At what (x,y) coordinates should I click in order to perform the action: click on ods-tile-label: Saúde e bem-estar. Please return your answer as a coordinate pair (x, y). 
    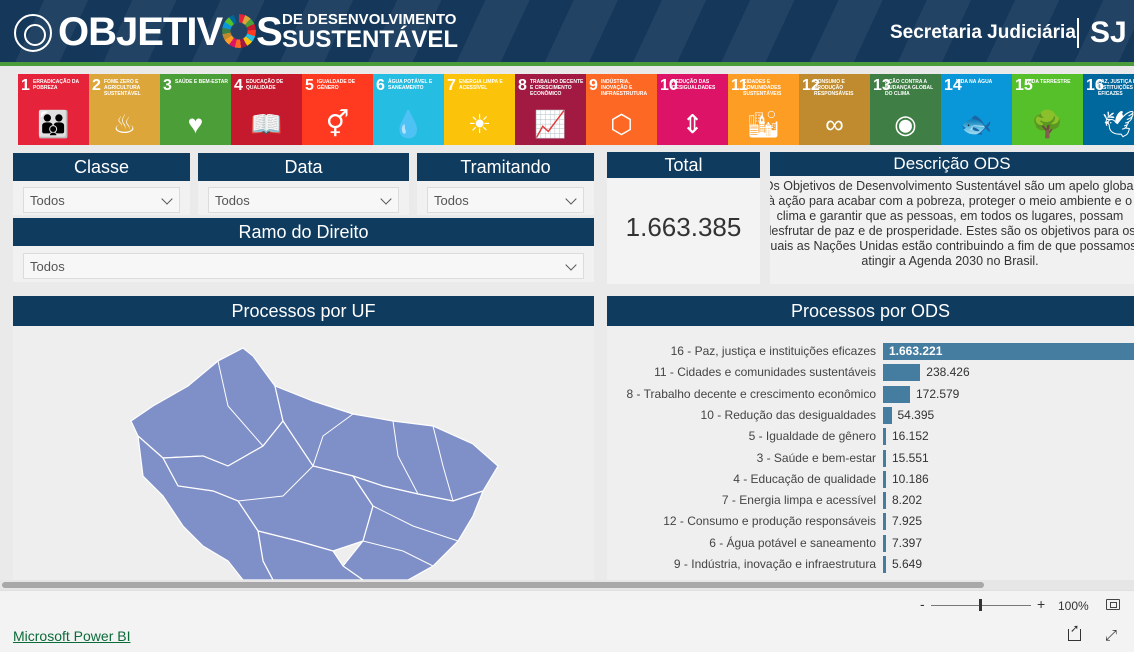
    Looking at the image, I should click on (201, 82).